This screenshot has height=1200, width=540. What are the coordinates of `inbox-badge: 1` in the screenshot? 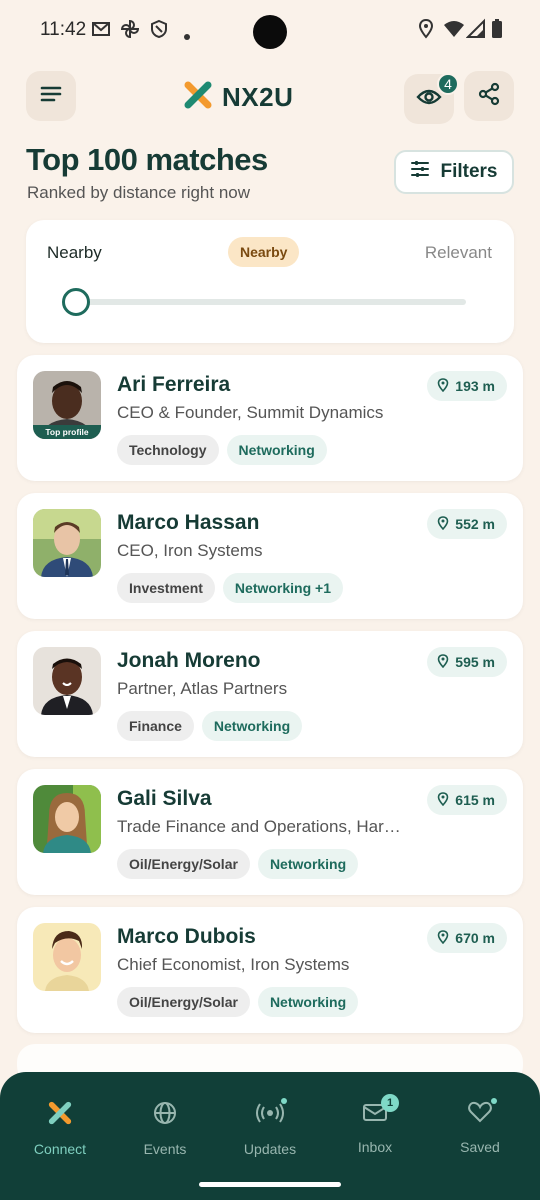 It's located at (390, 1103).